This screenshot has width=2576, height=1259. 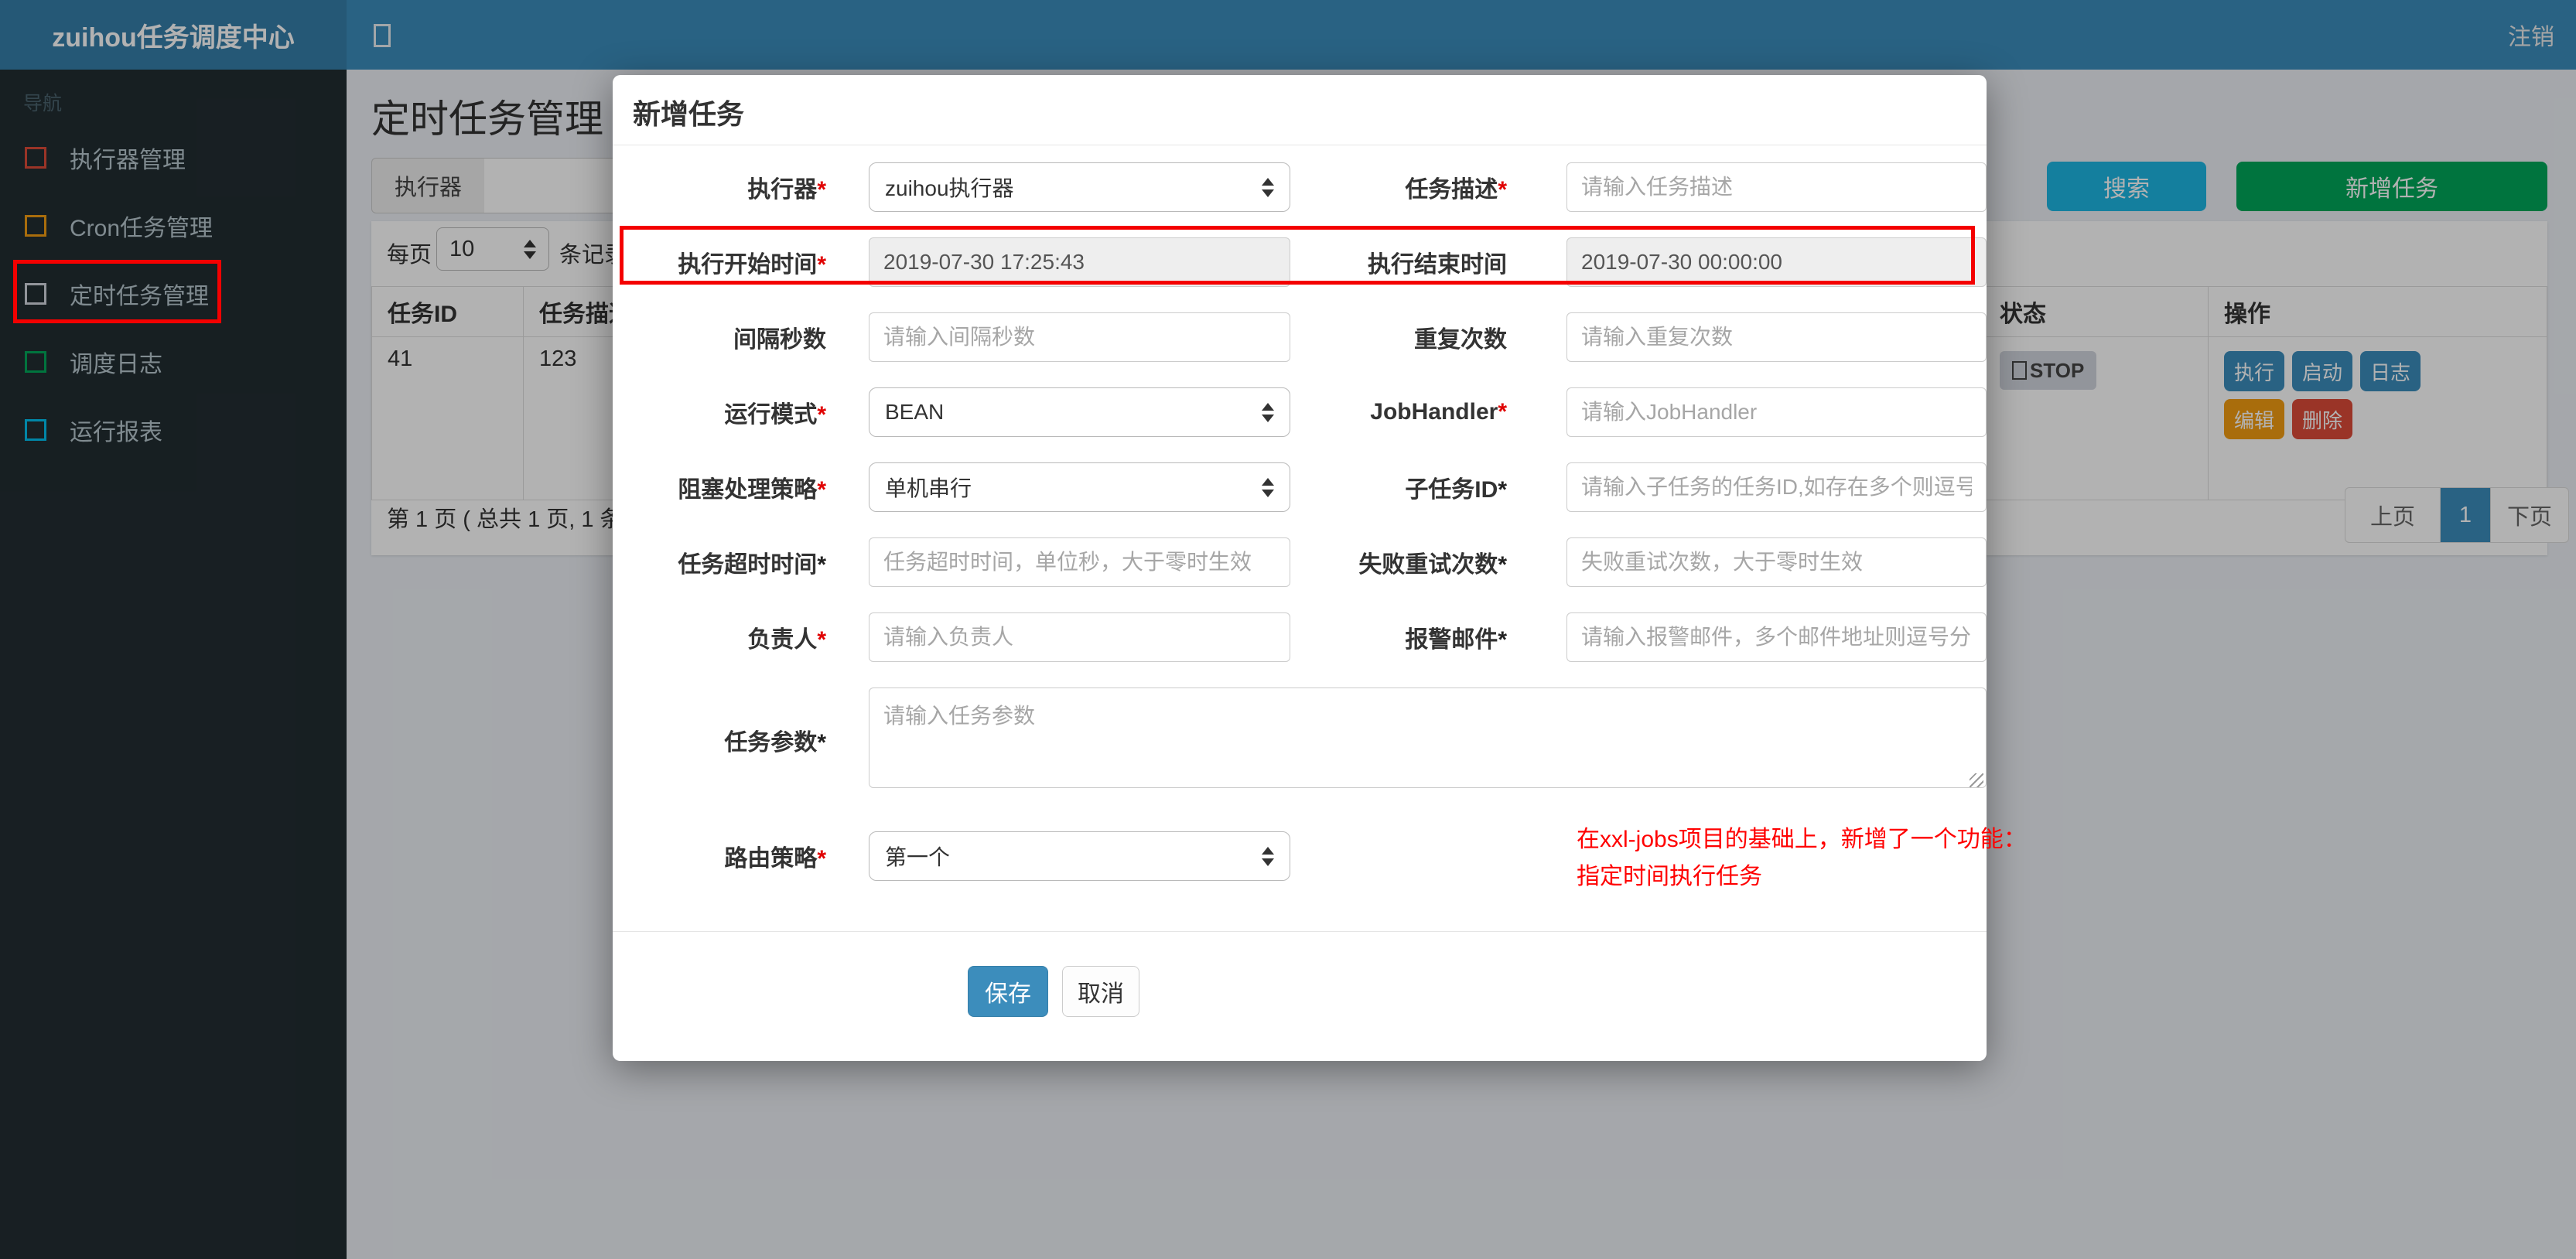 What do you see at coordinates (1079, 337) in the screenshot?
I see `interval-seconds-input` at bounding box center [1079, 337].